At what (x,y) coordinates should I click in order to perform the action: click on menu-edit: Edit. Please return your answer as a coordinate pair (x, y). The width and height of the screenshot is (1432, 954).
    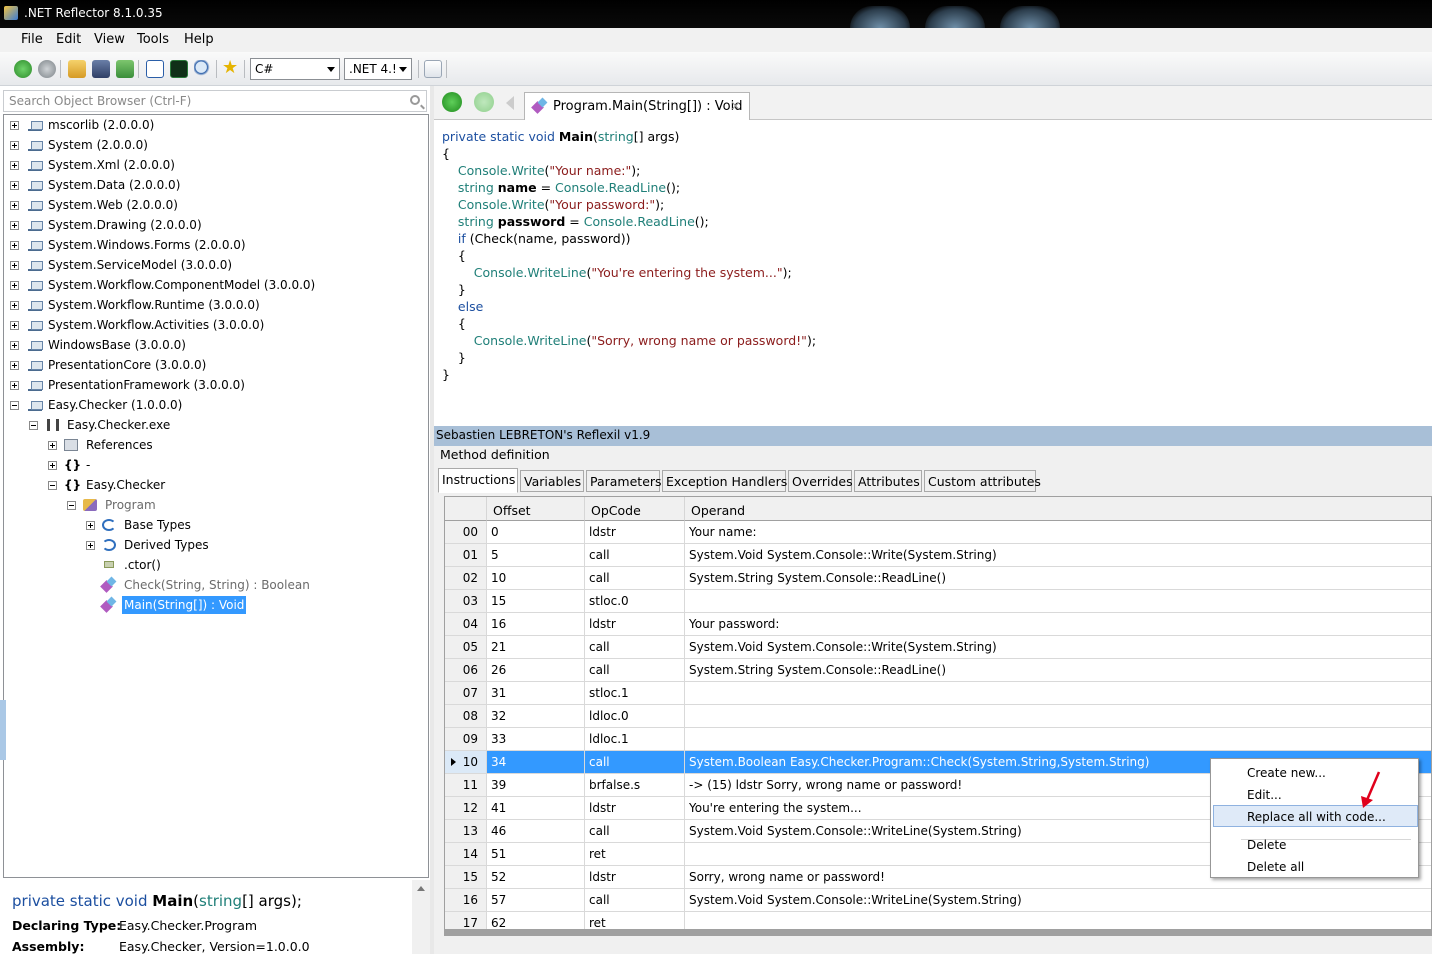
    Looking at the image, I should click on (68, 39).